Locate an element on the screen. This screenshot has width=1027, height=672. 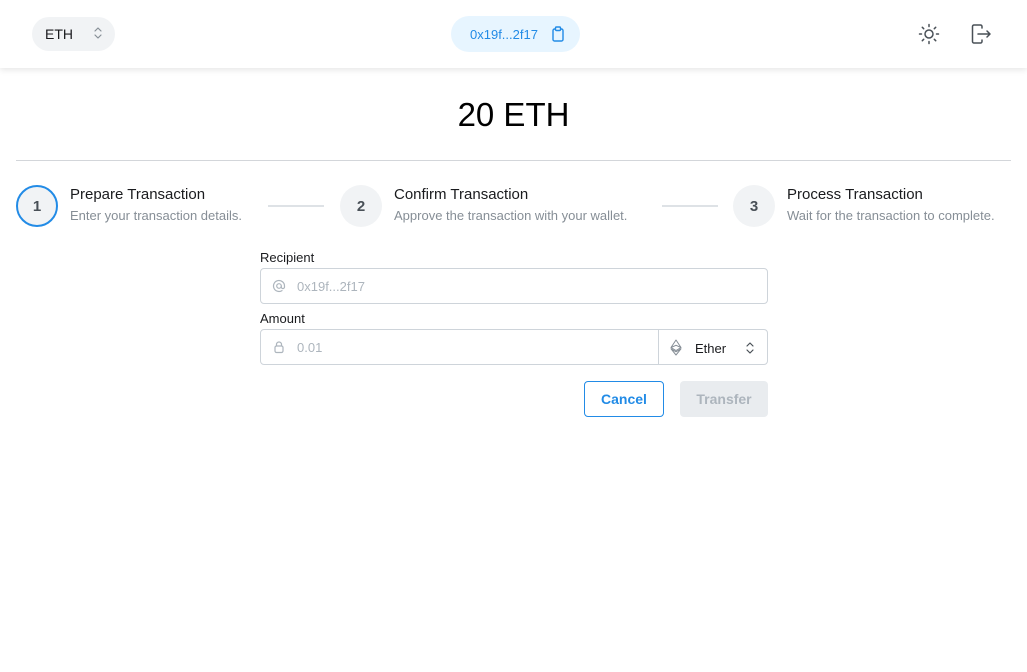
recipient-input: 0x19f...2f17 is located at coordinates (514, 286).